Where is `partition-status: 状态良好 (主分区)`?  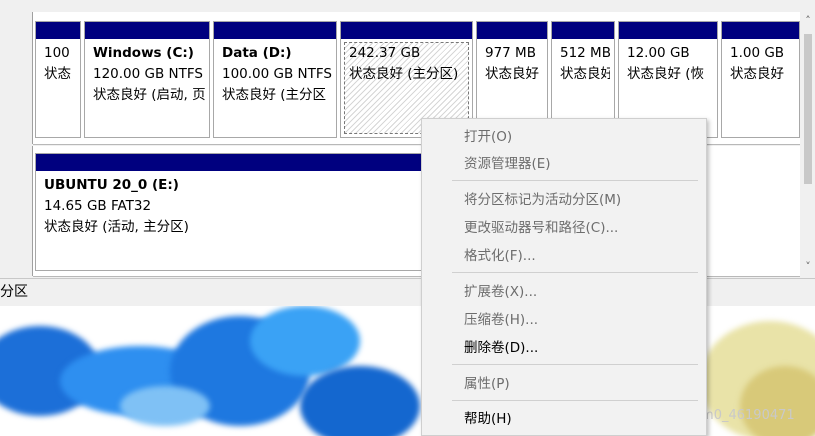 partition-status: 状态良好 (主分区) is located at coordinates (404, 74).